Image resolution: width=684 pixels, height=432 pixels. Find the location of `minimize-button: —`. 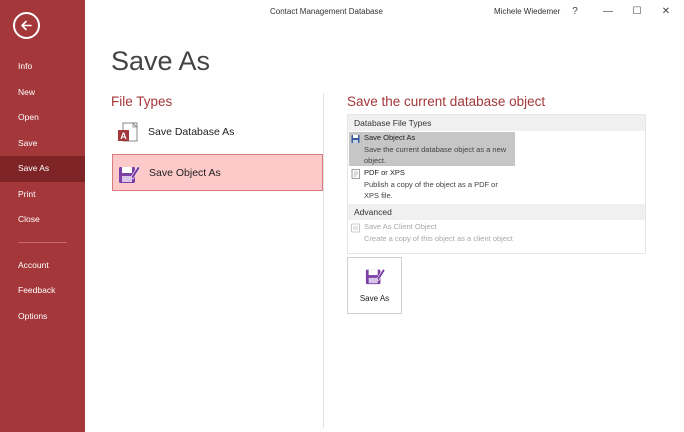

minimize-button: — is located at coordinates (608, 12).